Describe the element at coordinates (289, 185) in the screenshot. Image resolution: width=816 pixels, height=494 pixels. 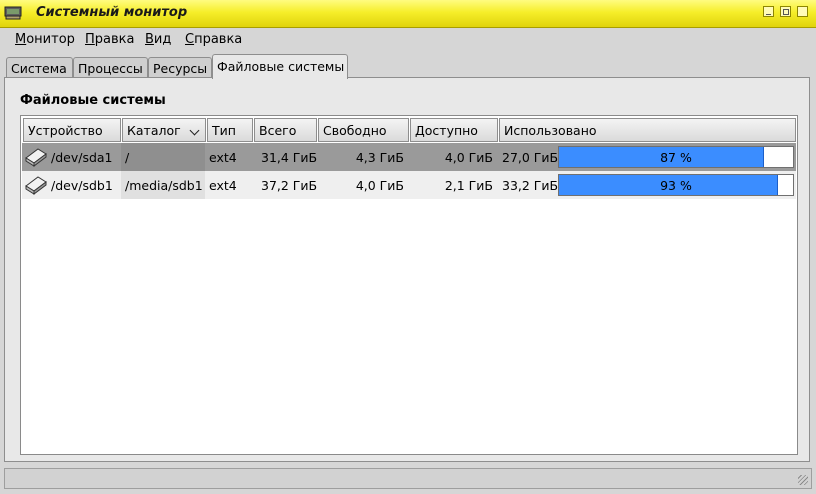
I see `total-cell: 37,2 ГиБ` at that location.